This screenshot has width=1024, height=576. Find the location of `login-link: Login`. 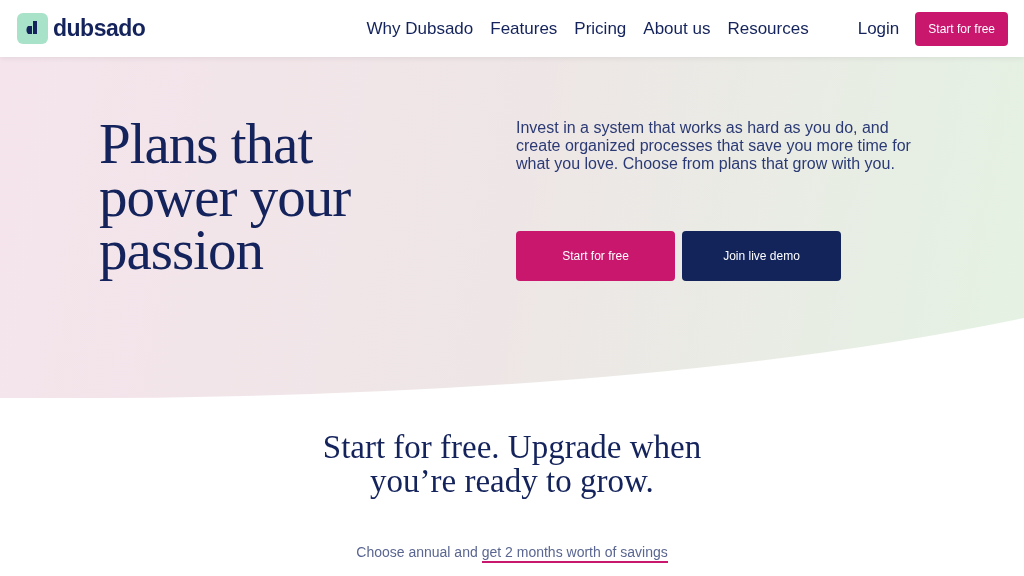

login-link: Login is located at coordinates (878, 28).